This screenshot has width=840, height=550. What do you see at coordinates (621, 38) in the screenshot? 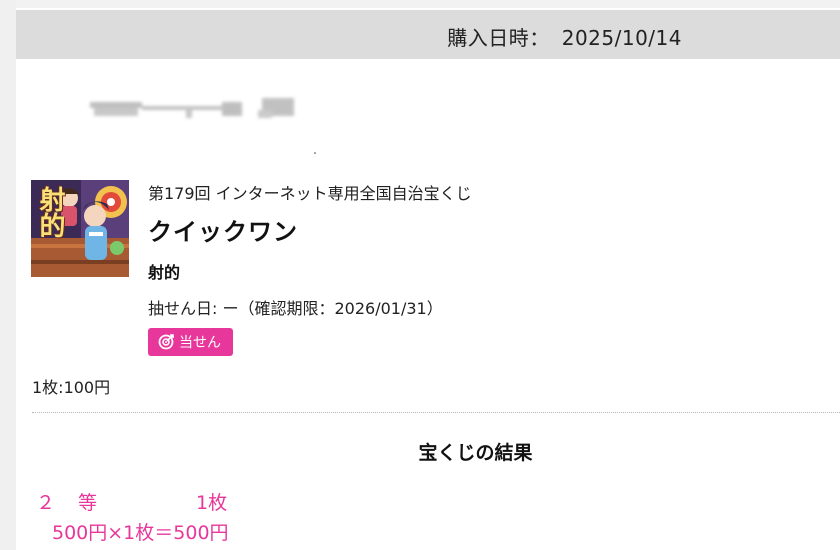
I see `purchase-date-value: 2025/10/14` at bounding box center [621, 38].